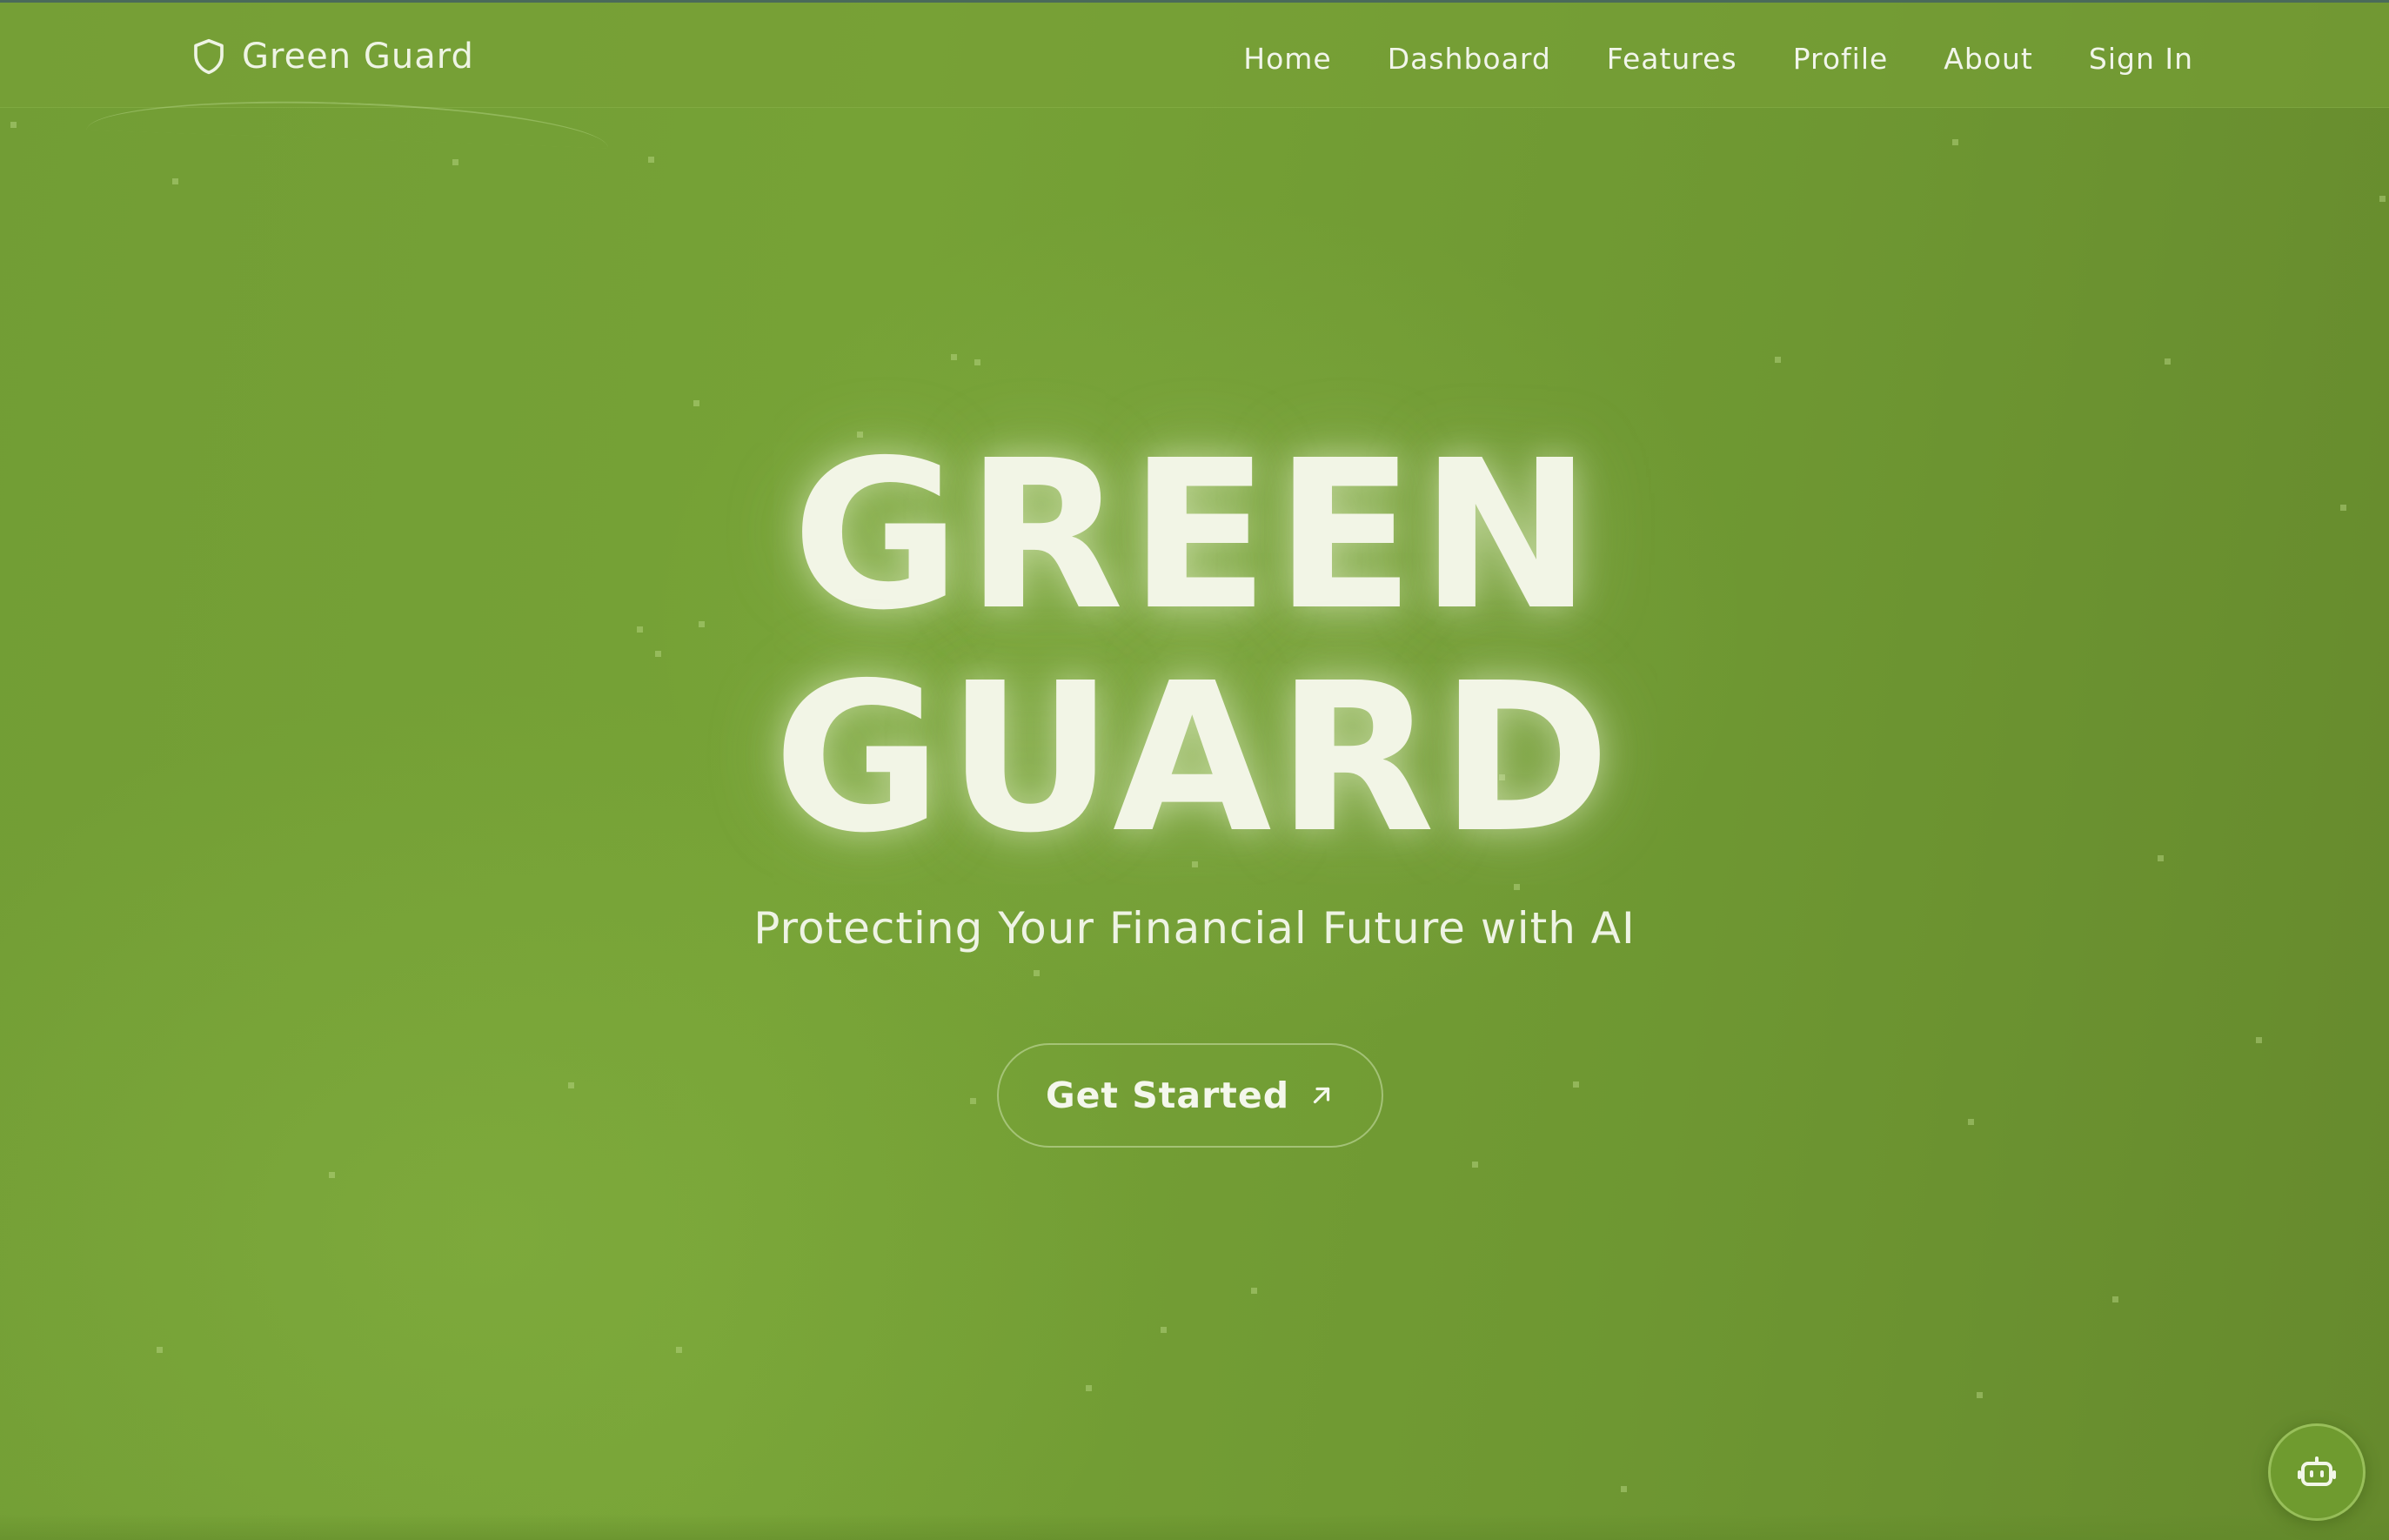  I want to click on bottom-fade, so click(1194, 1527).